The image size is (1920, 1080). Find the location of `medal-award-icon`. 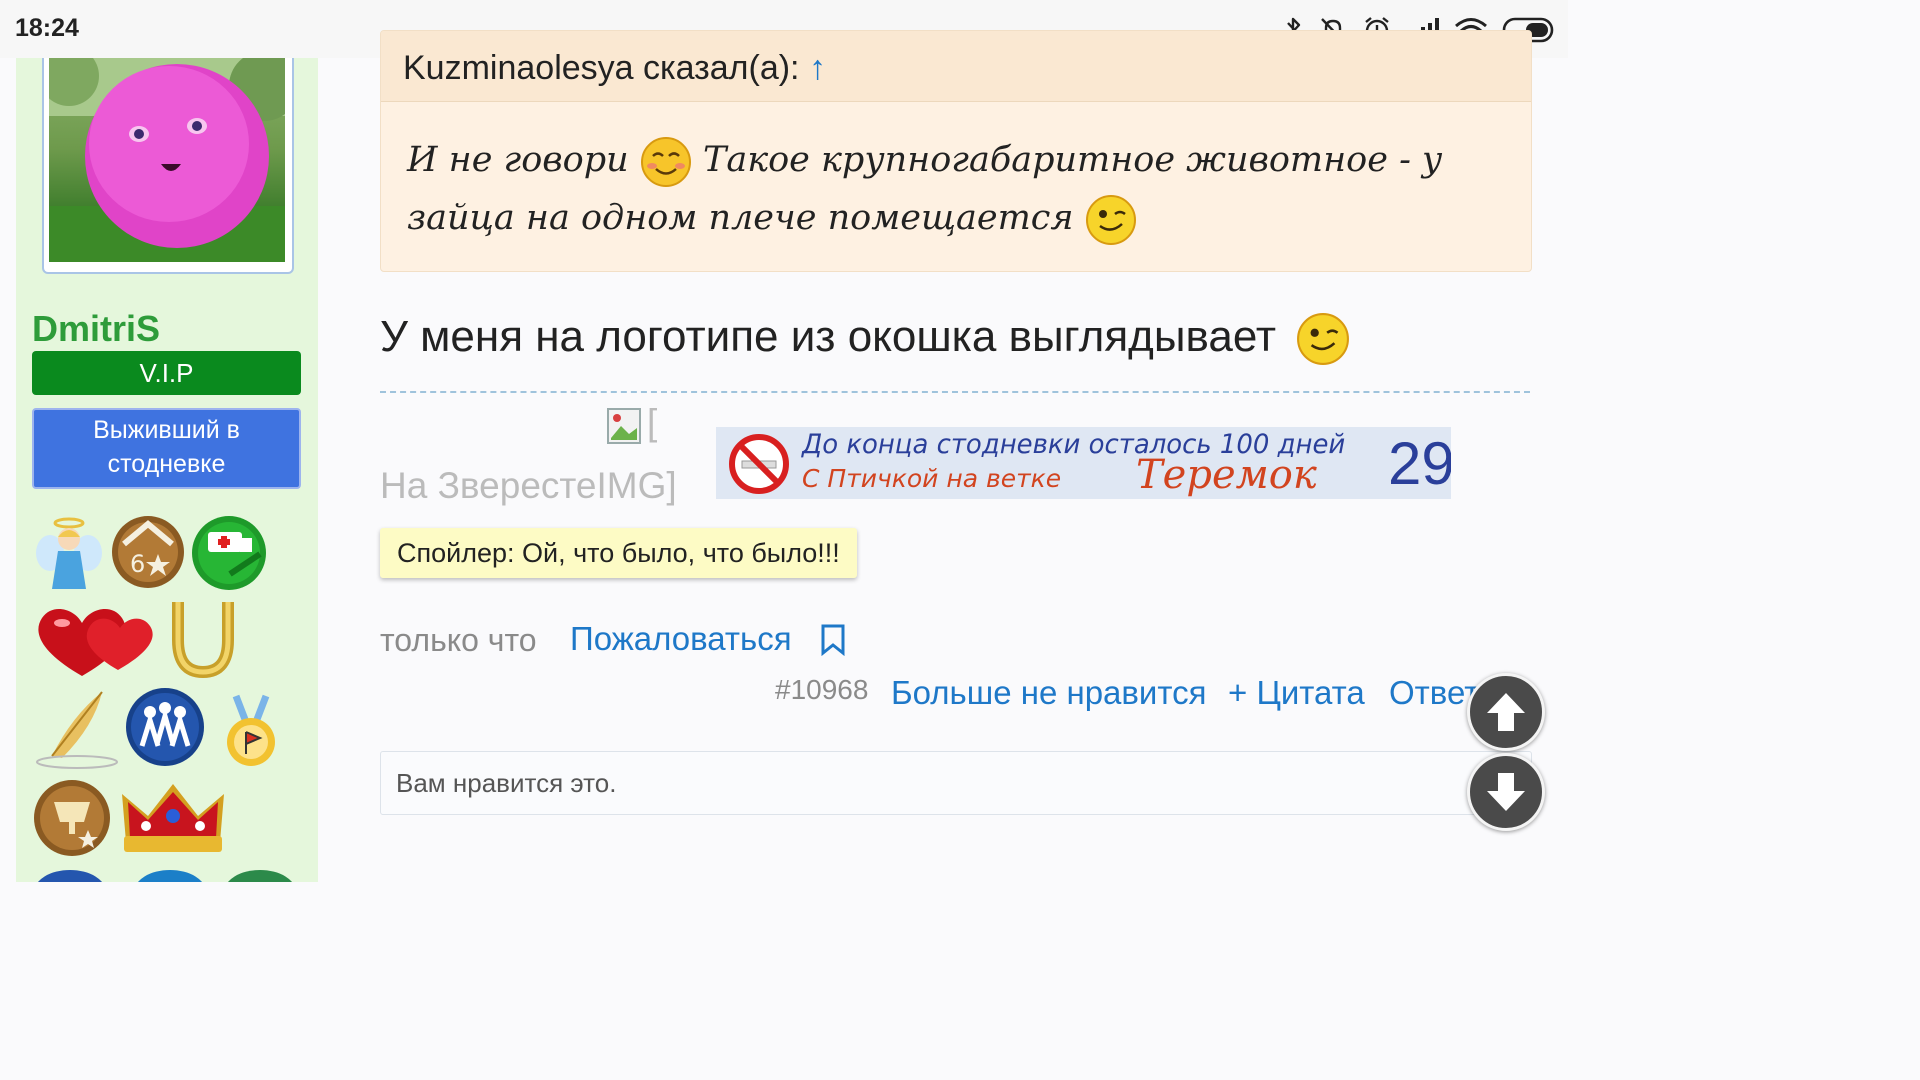

medal-award-icon is located at coordinates (251, 732).